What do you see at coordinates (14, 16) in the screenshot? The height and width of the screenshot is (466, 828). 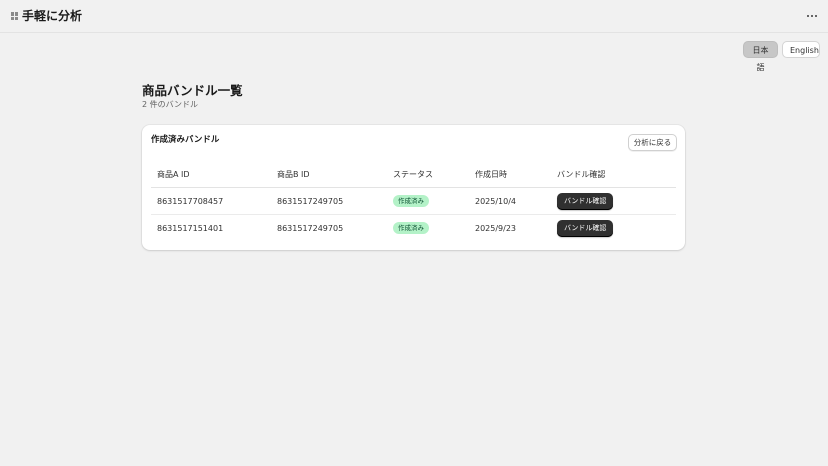 I see `grid-icon` at bounding box center [14, 16].